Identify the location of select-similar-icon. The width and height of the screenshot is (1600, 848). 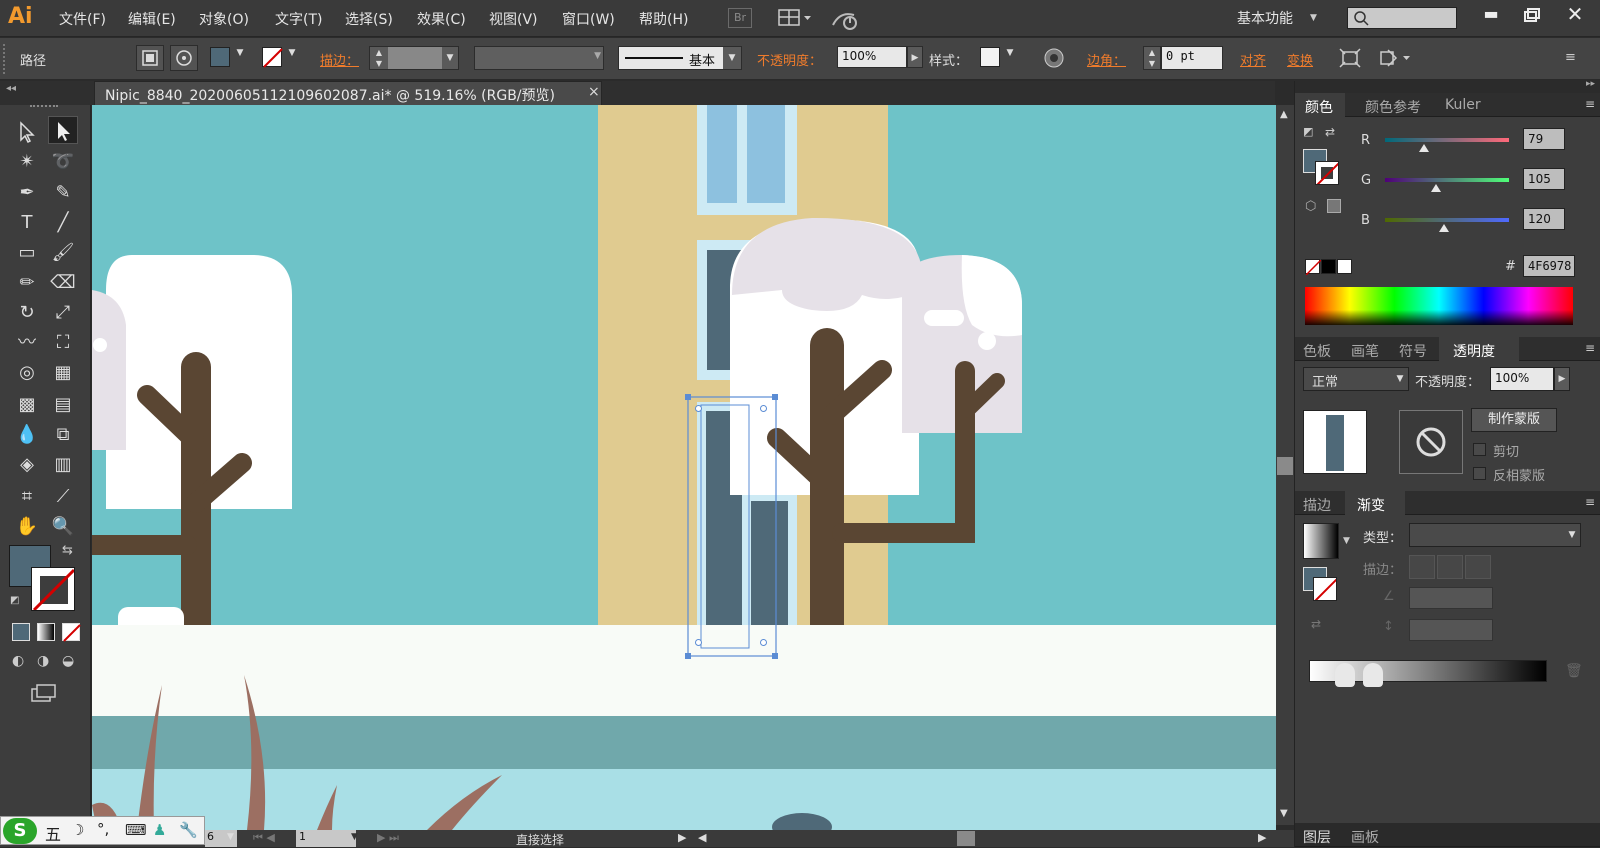
(1350, 58).